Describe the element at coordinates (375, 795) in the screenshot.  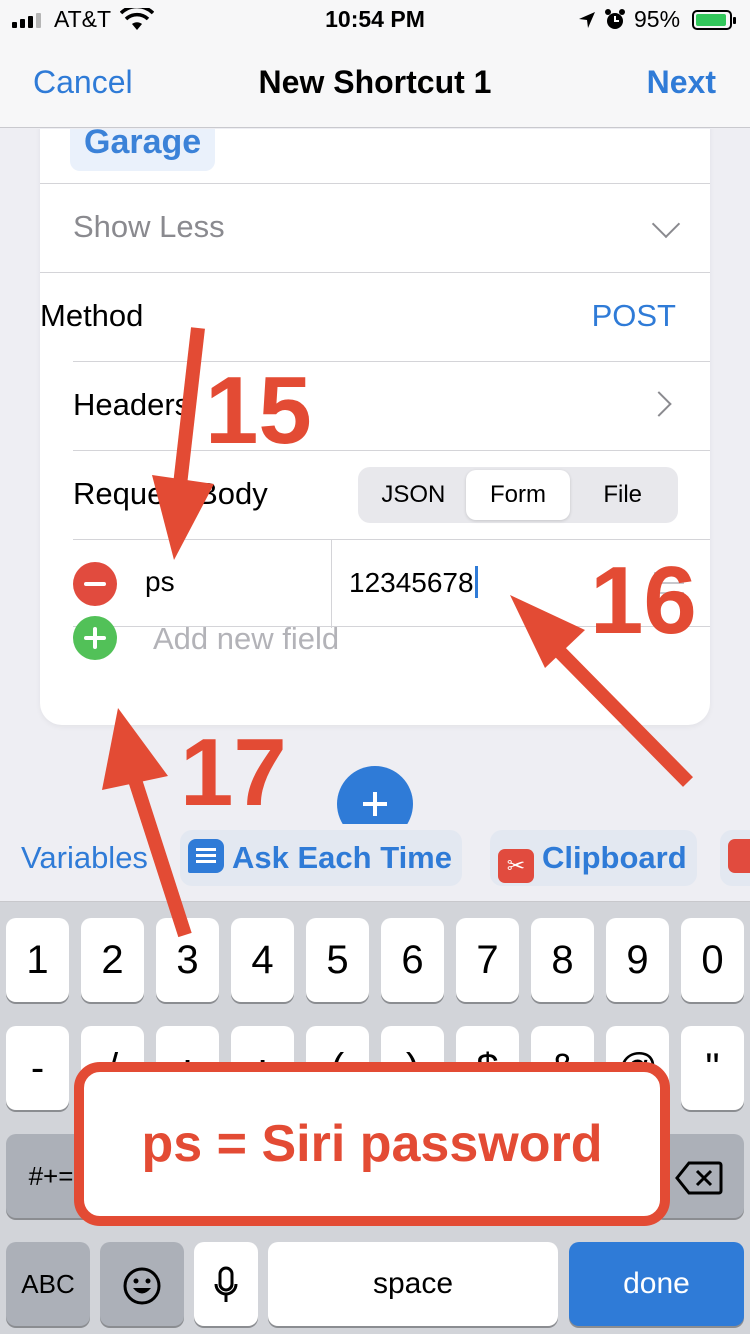
I see `add-action-button` at that location.